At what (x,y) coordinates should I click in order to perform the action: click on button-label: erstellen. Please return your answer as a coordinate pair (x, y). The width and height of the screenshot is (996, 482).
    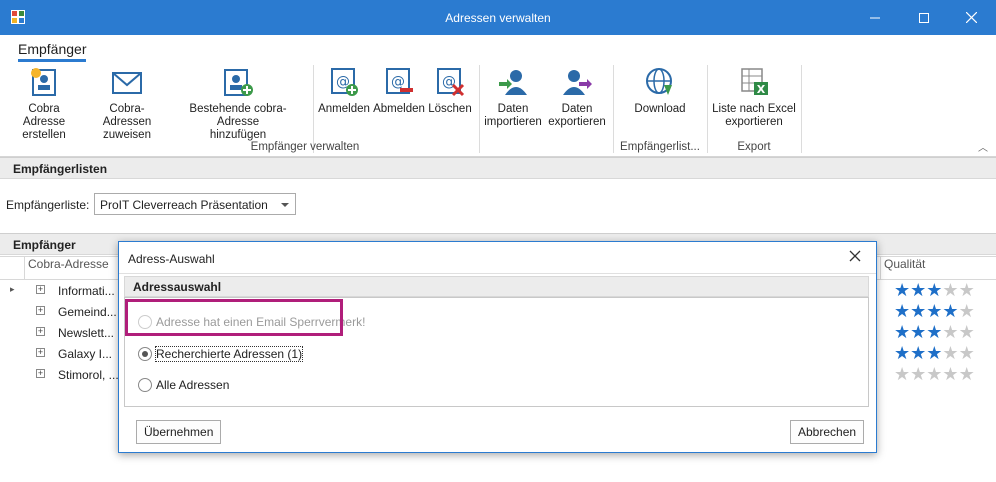
    Looking at the image, I should click on (44, 135).